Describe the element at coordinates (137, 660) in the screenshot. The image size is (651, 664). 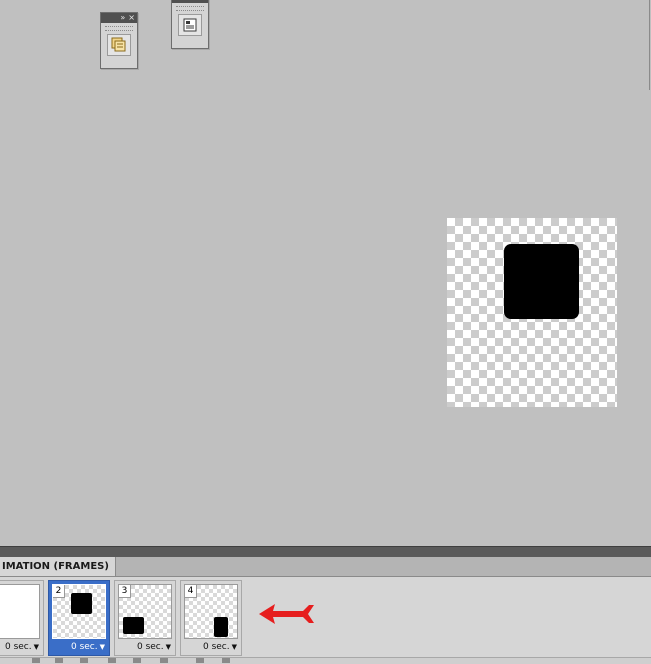
I see `next-frame-button` at that location.